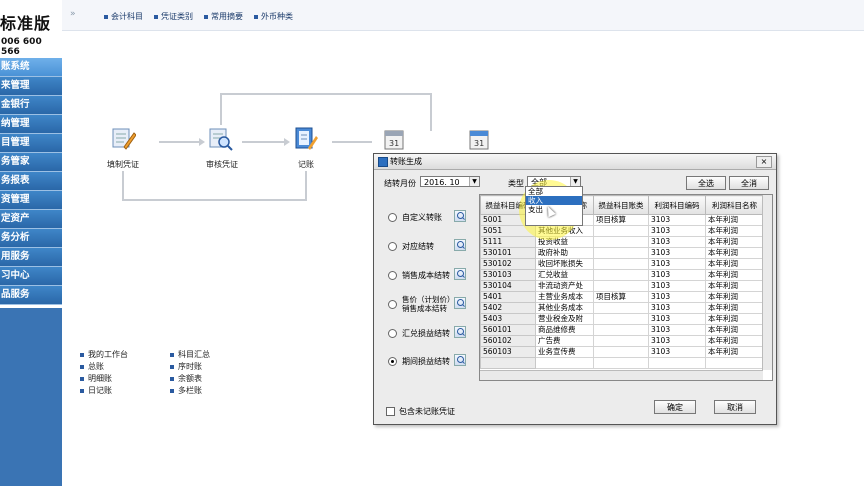 The height and width of the screenshot is (486, 864). I want to click on sidebar-item-4: 目管理, so click(31, 143).